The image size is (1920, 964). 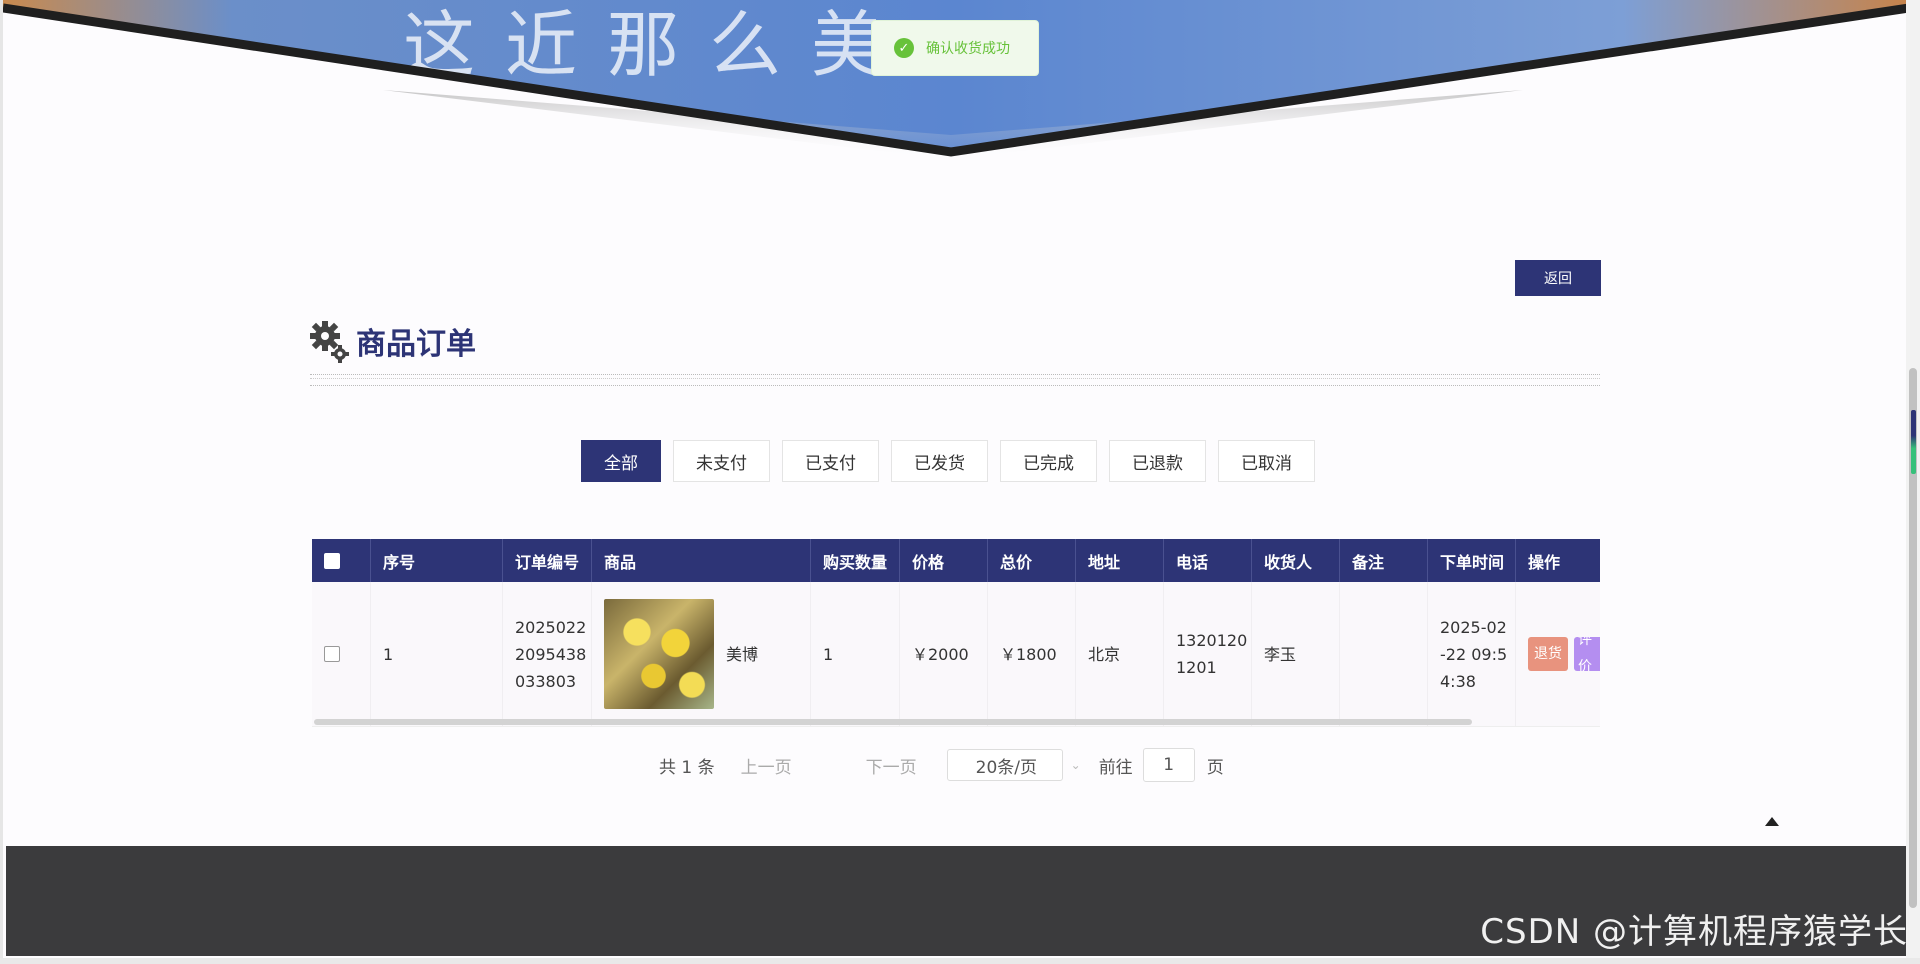 I want to click on col-order-no: 订单编号, so click(x=547, y=560).